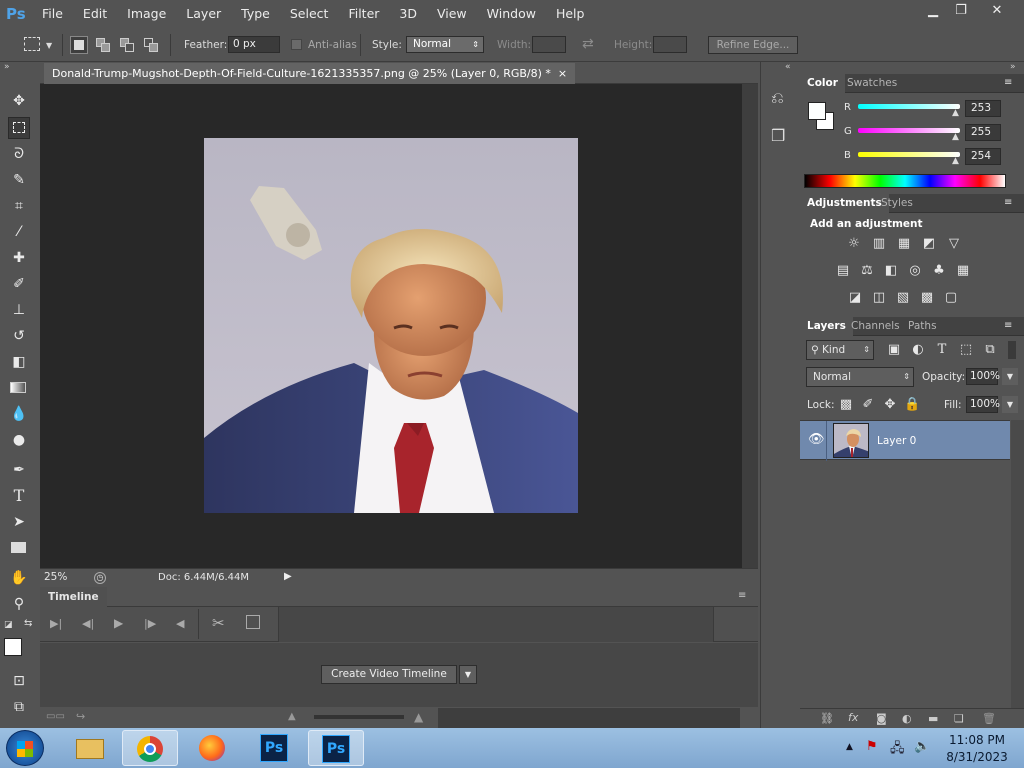 The height and width of the screenshot is (768, 1024). What do you see at coordinates (19, 258) in the screenshot?
I see `healing-brush-tool-icon: ✚` at bounding box center [19, 258].